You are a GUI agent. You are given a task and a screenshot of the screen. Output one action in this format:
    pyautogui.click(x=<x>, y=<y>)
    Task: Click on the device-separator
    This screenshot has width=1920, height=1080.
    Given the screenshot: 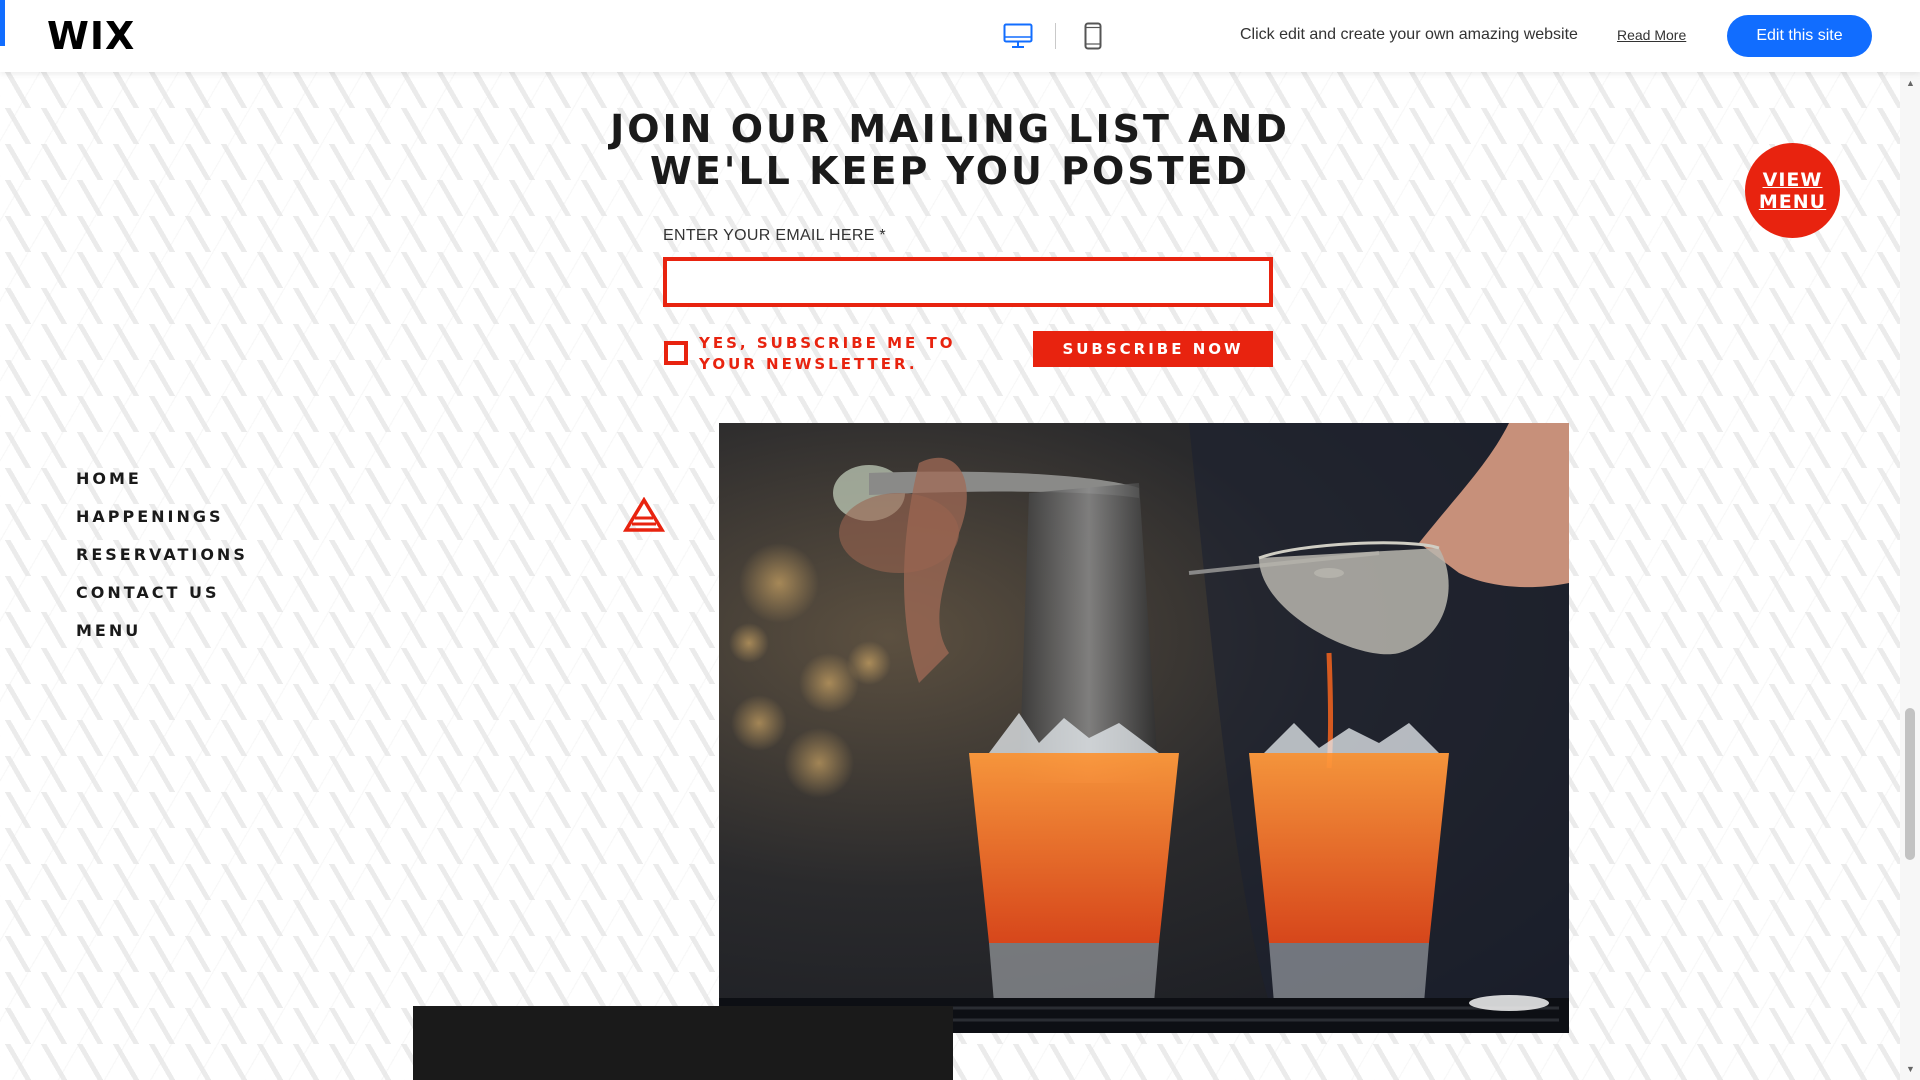 What is the action you would take?
    pyautogui.click(x=1055, y=36)
    